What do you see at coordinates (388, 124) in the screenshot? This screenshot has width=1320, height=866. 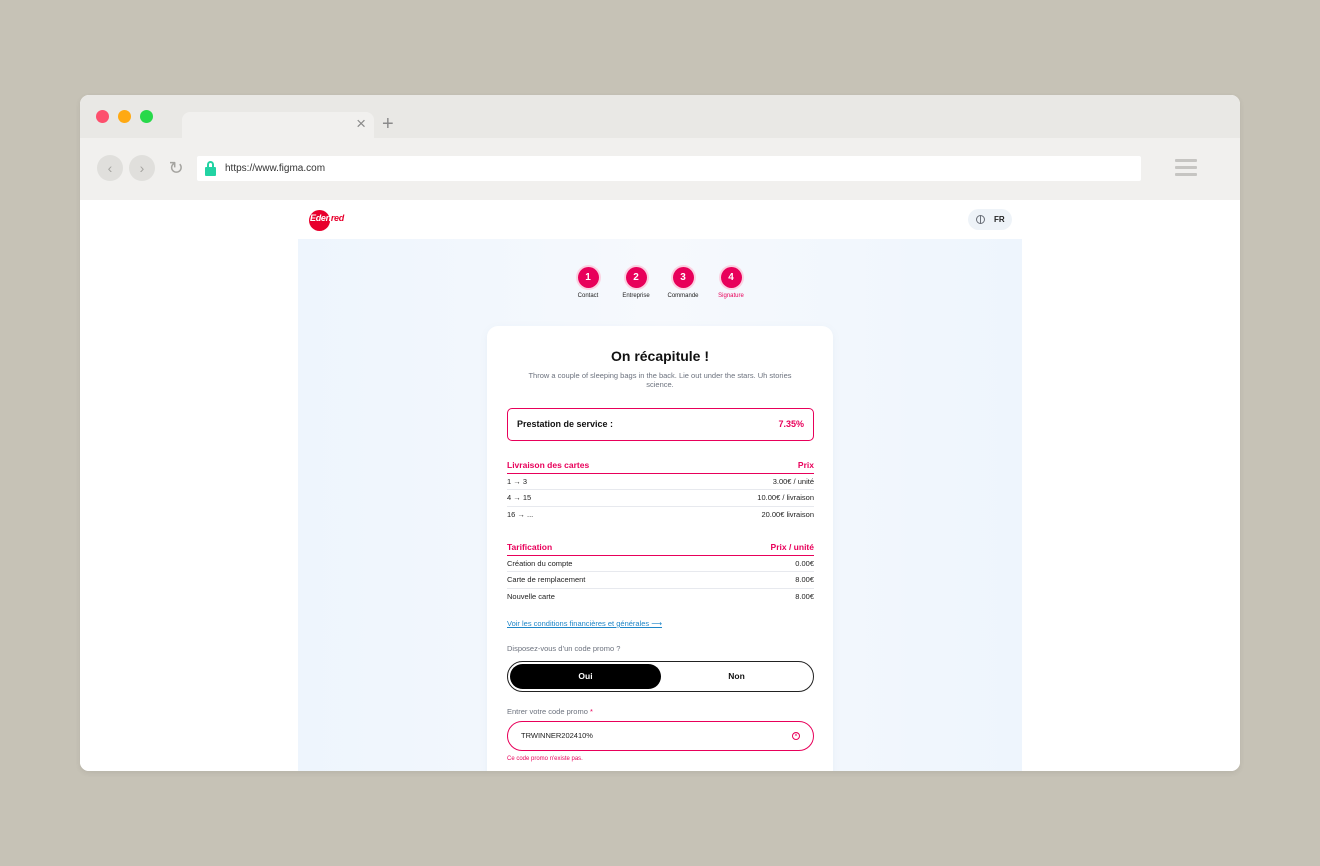 I see `new-tab-button: +` at bounding box center [388, 124].